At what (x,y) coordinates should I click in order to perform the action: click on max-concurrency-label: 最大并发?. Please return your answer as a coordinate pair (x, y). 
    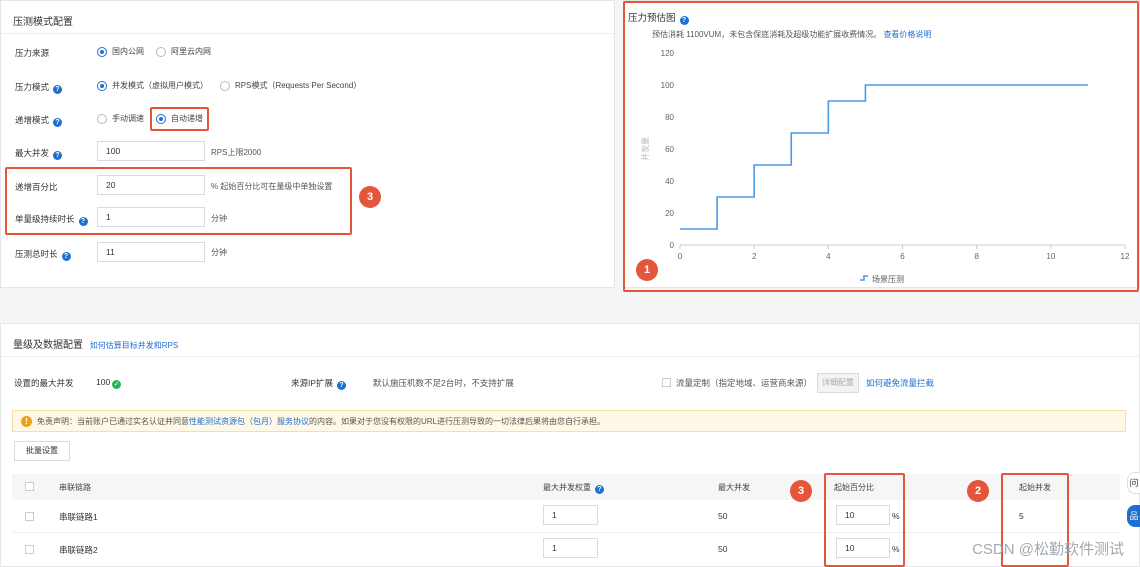
    Looking at the image, I should click on (39, 153).